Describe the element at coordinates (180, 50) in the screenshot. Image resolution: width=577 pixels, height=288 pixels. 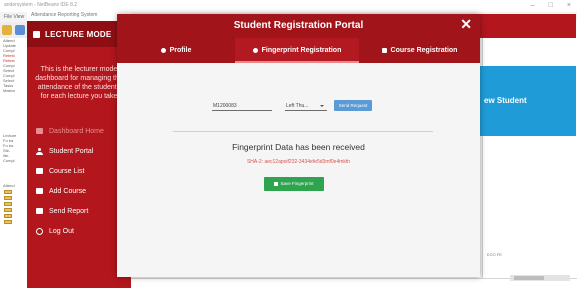
I see `tab-label: Profile` at that location.